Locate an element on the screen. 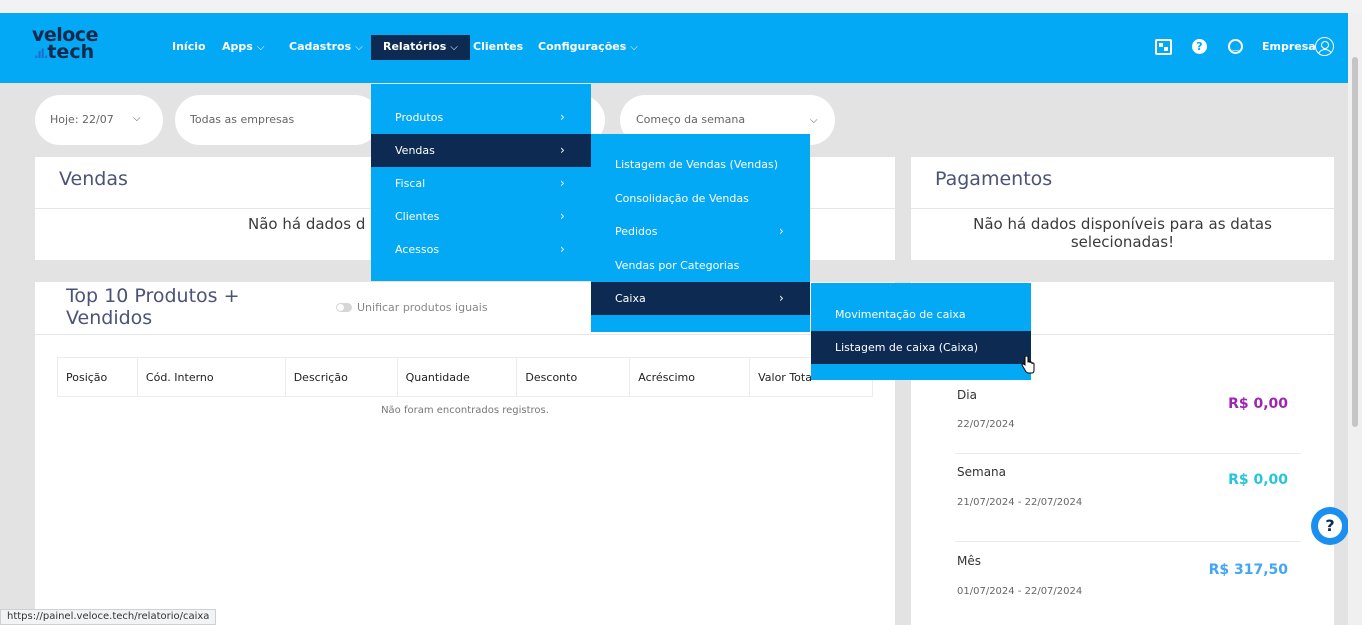 This screenshot has height=625, width=1362. period-label-semana: Semana is located at coordinates (982, 472).